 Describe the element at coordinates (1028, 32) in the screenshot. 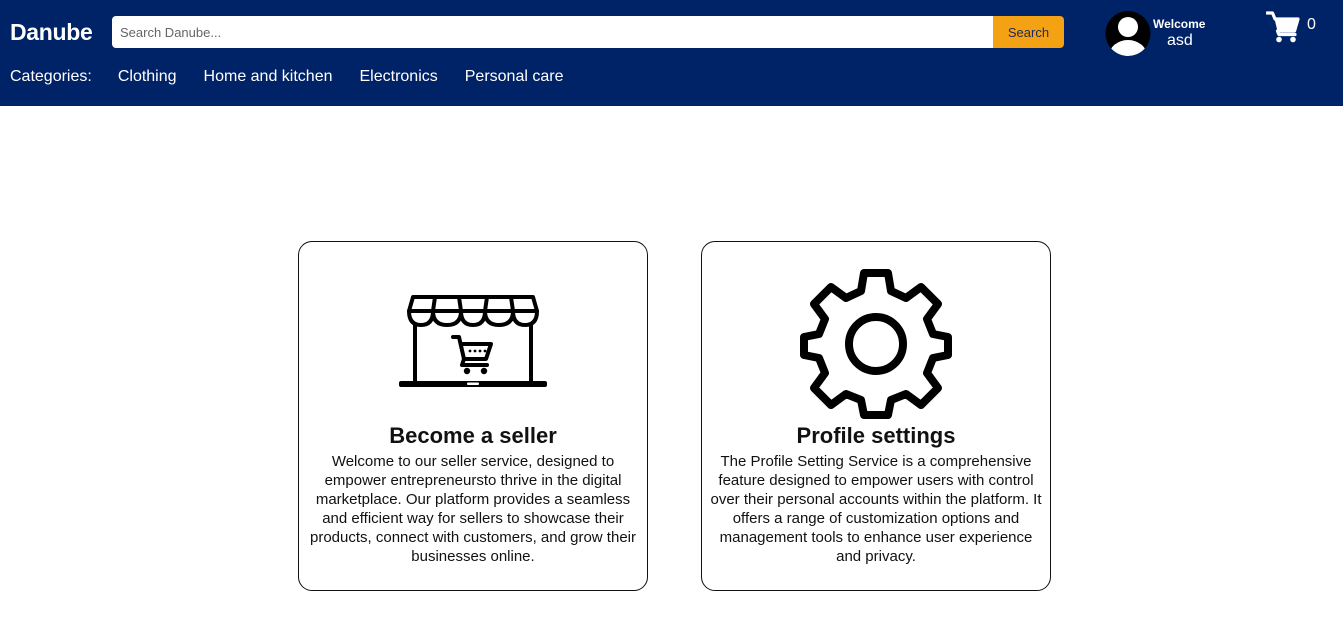

I see `search-button: Search` at that location.